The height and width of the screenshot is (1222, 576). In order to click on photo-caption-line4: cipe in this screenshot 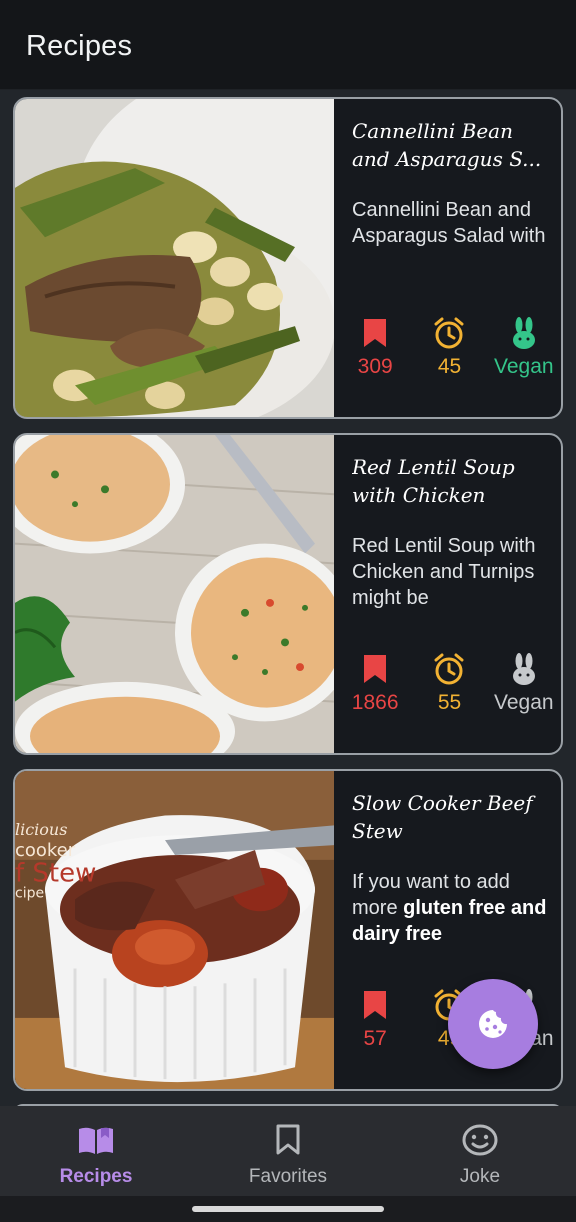, I will do `click(29, 893)`.